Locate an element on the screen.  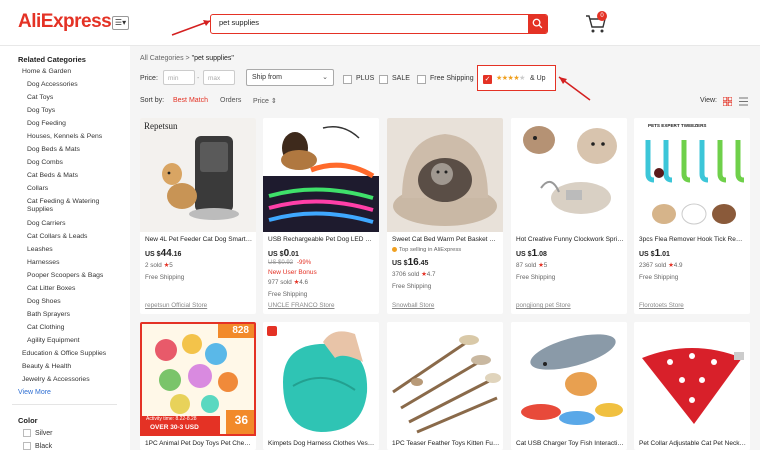
sidebar-item-cat-toys: Cat Toys is located at coordinates (77, 98).